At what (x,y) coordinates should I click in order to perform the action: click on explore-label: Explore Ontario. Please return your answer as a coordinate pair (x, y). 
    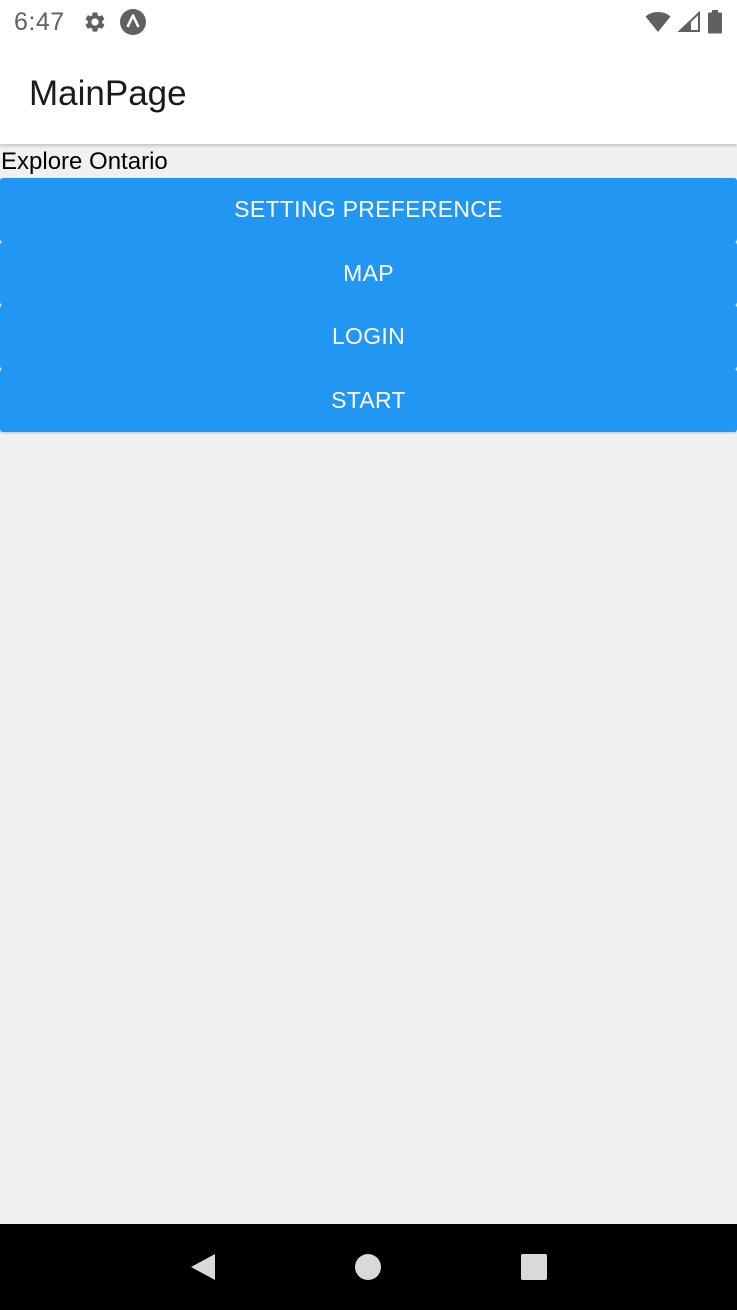
    Looking at the image, I should click on (84, 161).